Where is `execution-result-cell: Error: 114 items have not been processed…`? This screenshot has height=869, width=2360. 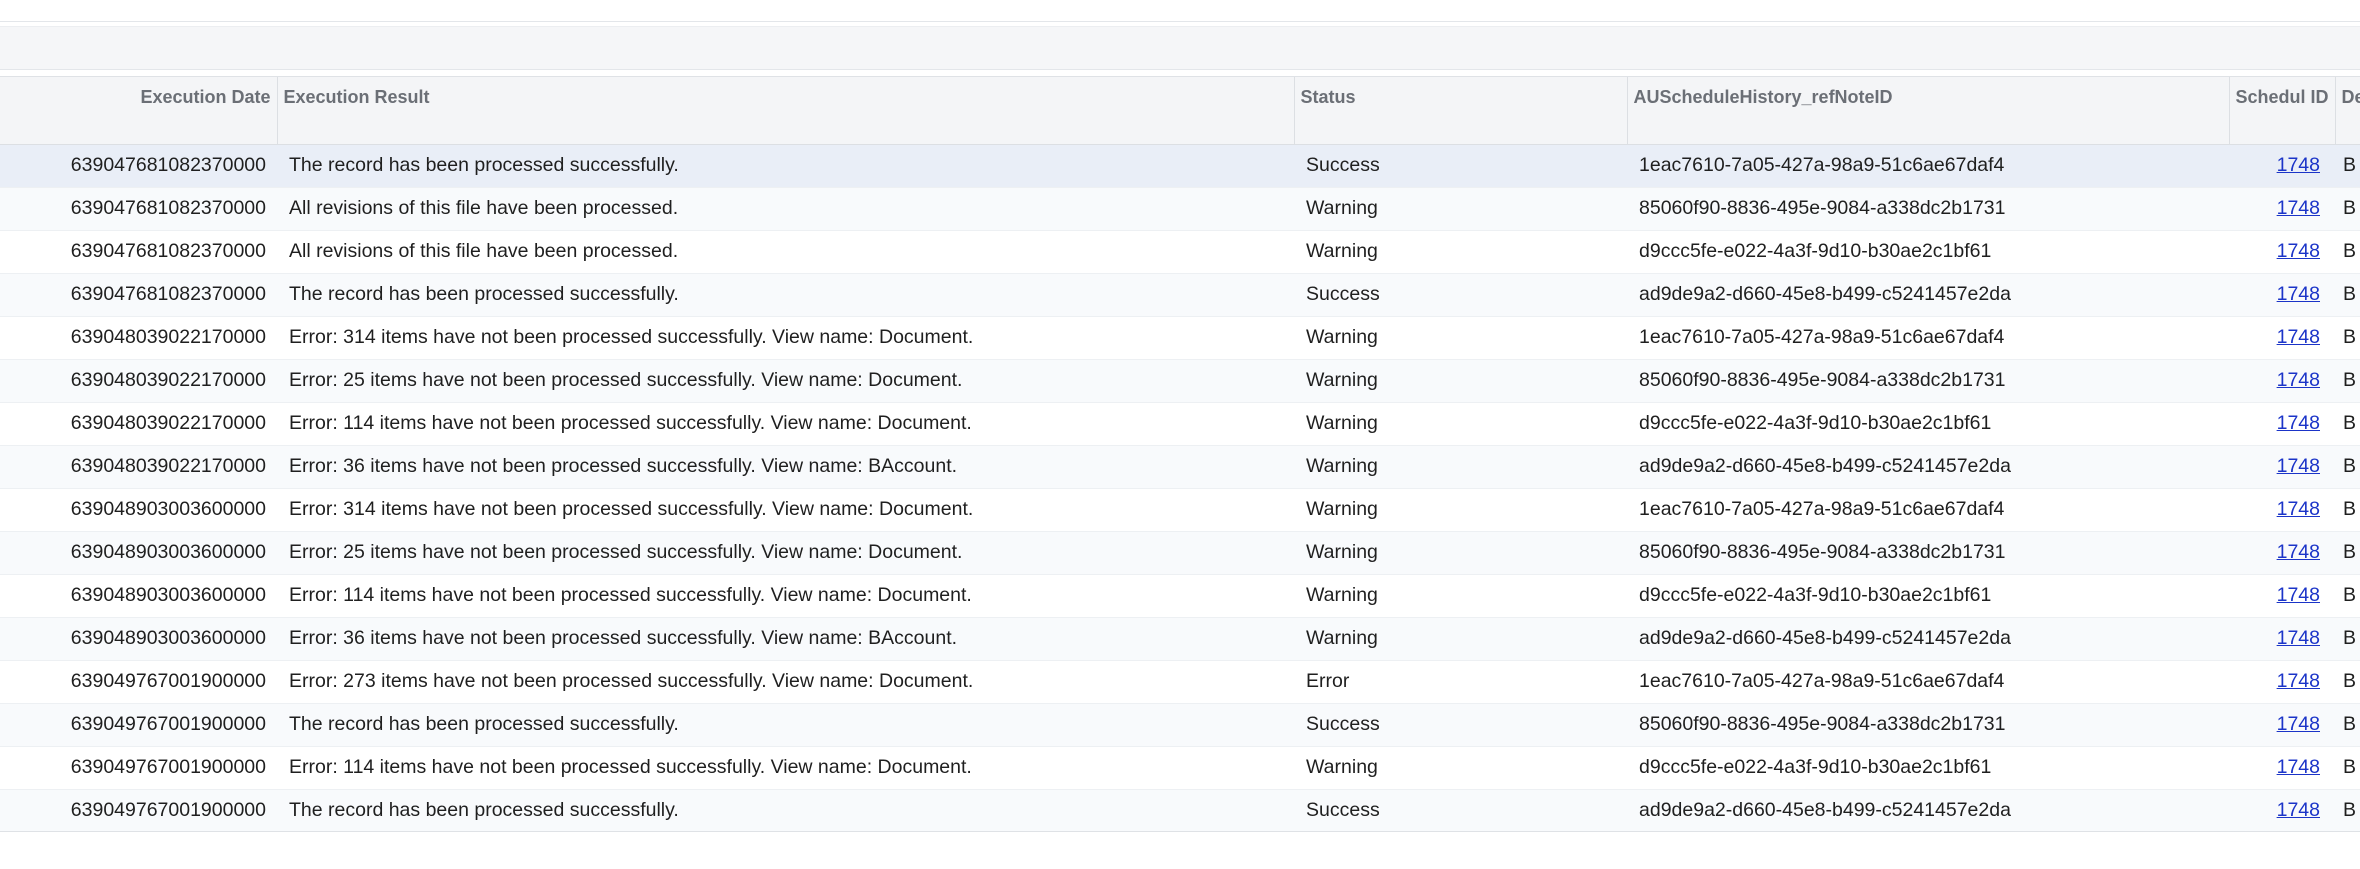
execution-result-cell: Error: 114 items have not been processed… is located at coordinates (785, 424).